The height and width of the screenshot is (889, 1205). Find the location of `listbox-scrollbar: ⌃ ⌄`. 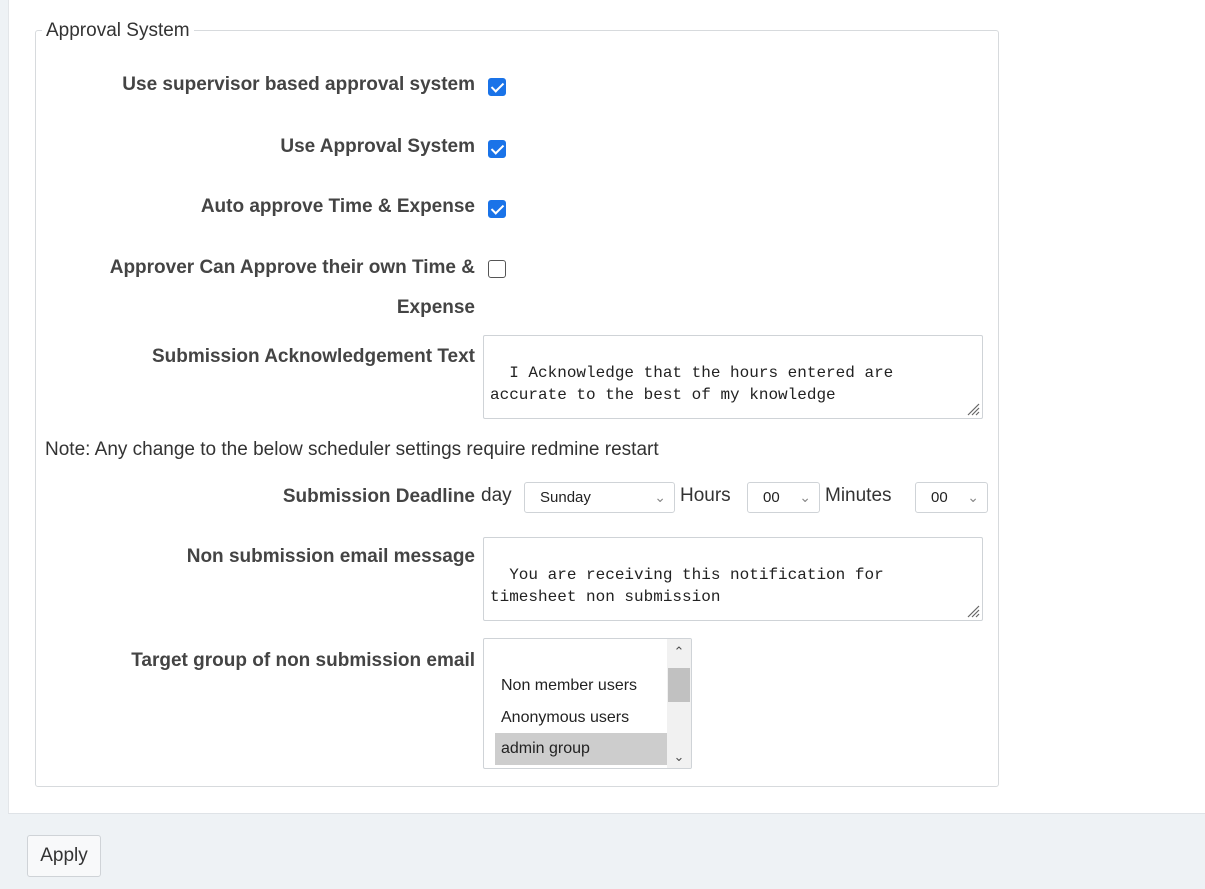

listbox-scrollbar: ⌃ ⌄ is located at coordinates (679, 703).